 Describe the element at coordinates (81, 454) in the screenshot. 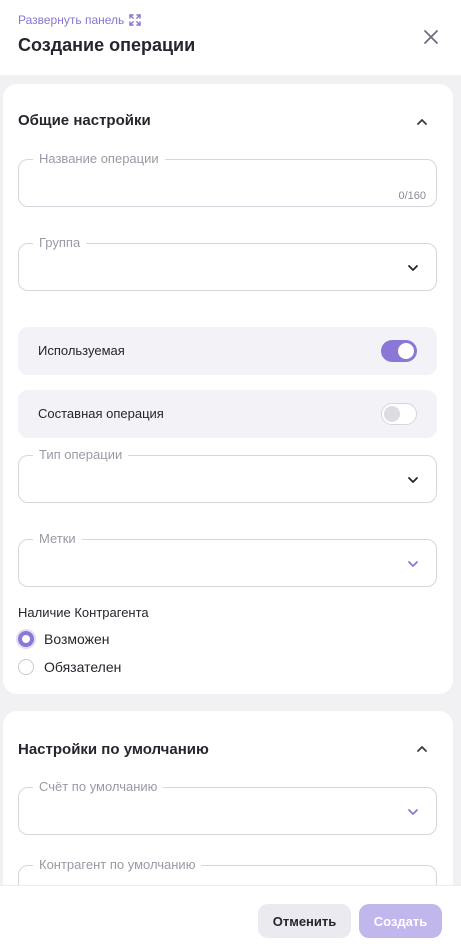

I see `operation-type-label: Тип операции` at that location.